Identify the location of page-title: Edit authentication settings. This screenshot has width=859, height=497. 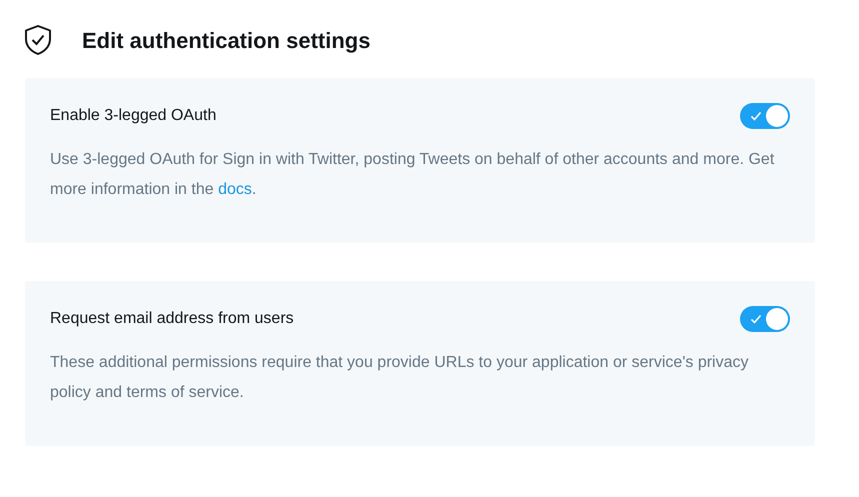
(226, 40).